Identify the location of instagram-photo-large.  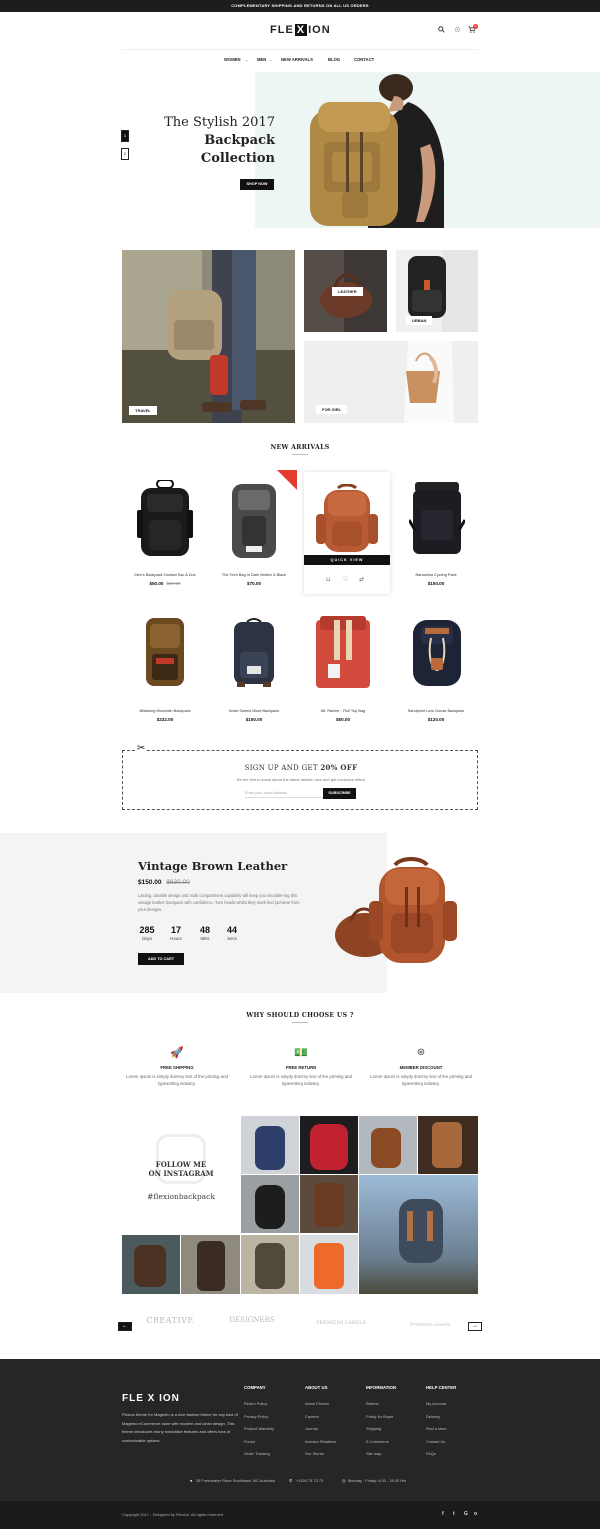
(418, 1234).